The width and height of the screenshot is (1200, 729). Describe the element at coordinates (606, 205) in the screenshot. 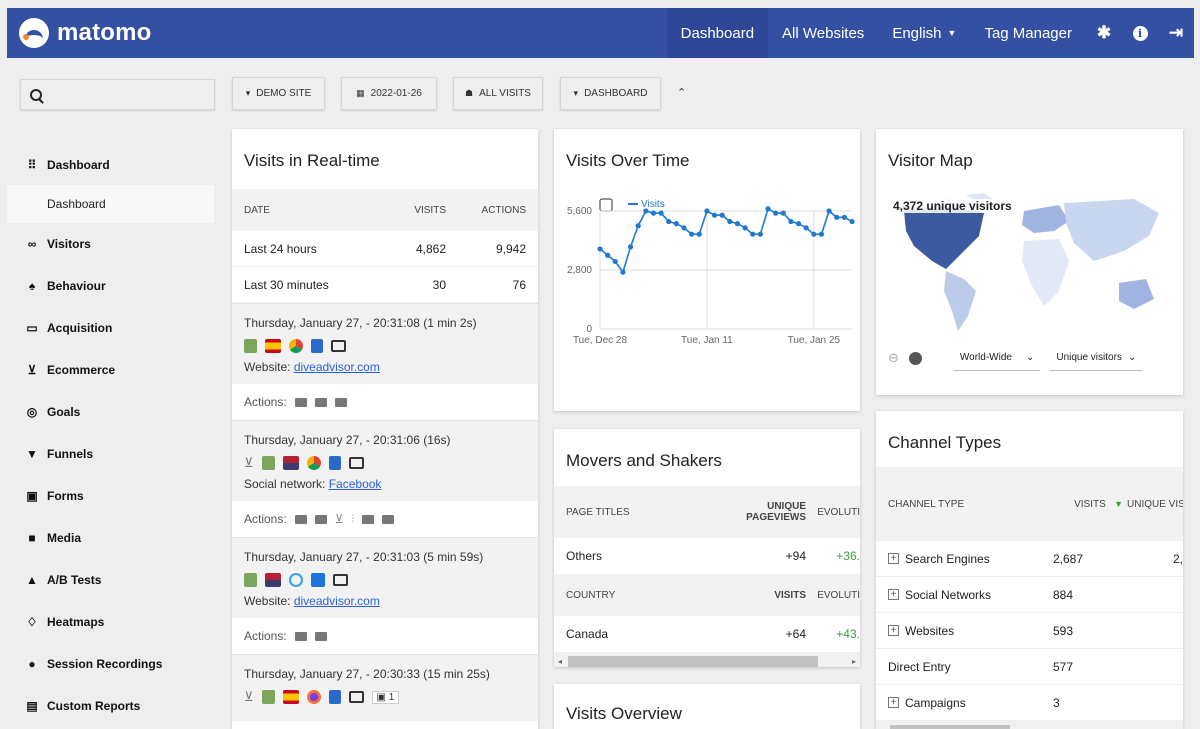

I see `chart-image-icon` at that location.